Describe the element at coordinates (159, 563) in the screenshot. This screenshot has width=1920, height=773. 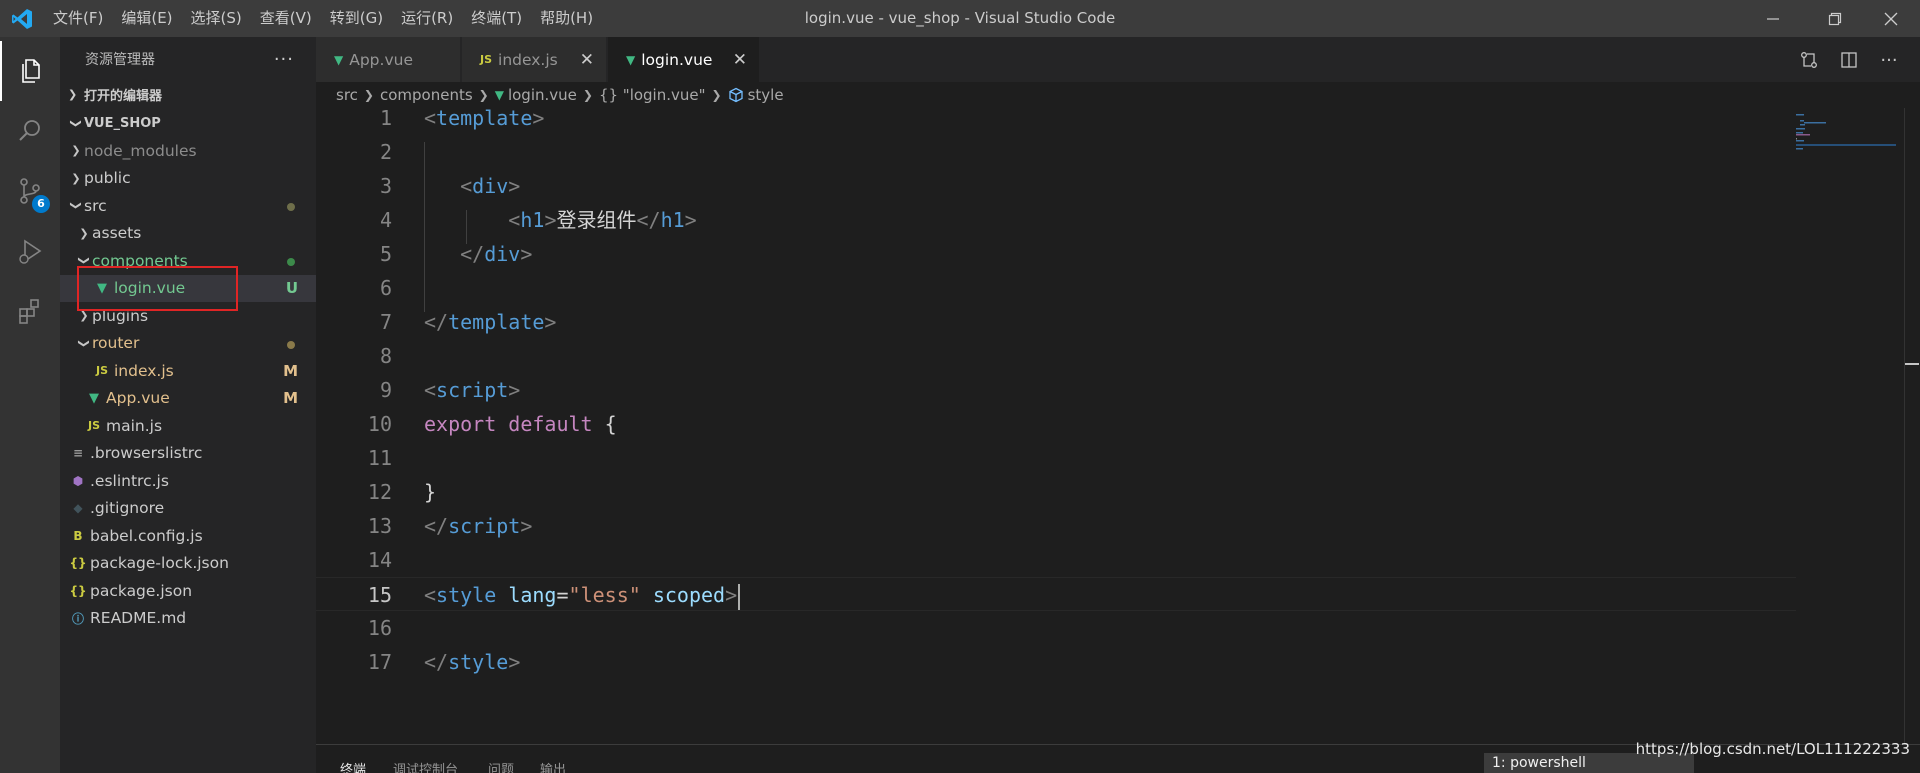
I see `tree-item-label: package-lock.json` at that location.